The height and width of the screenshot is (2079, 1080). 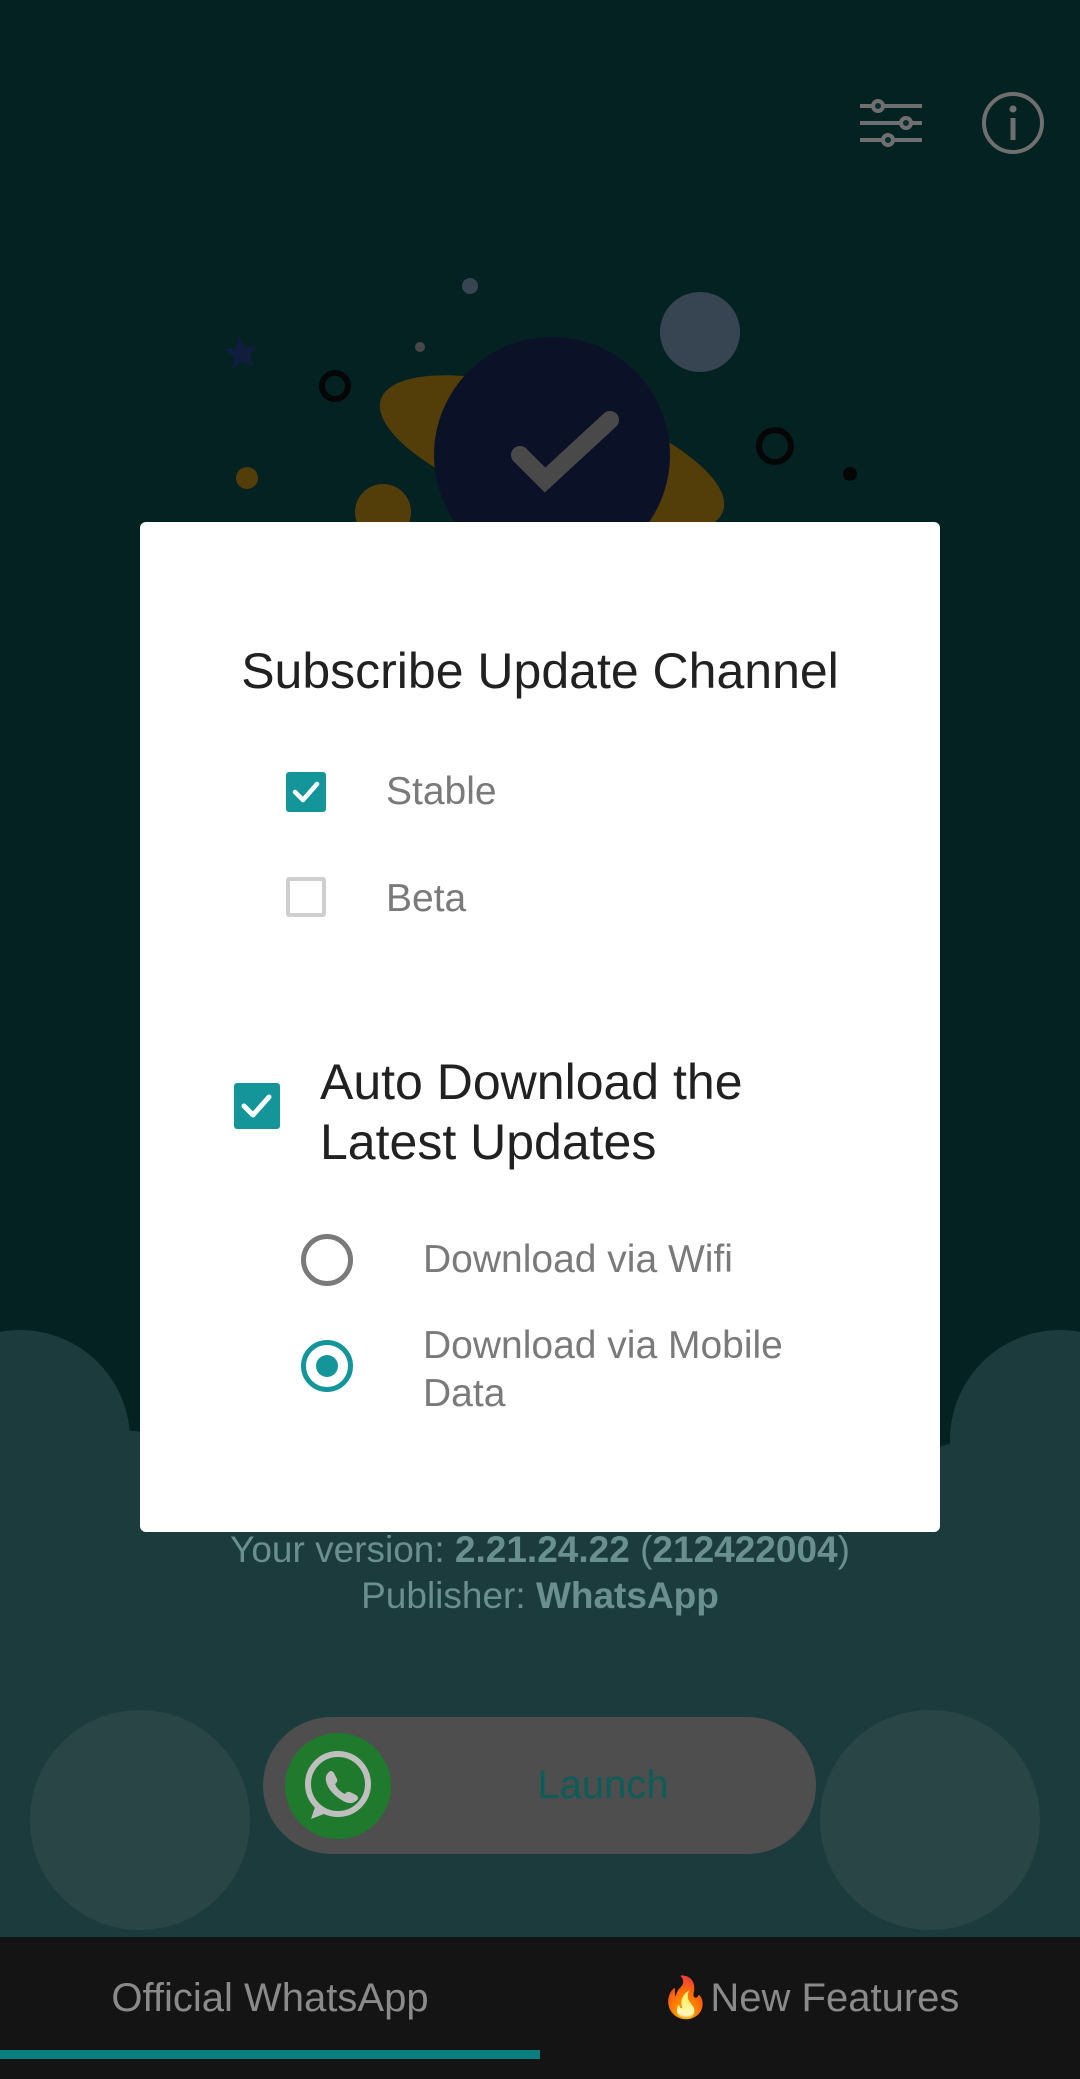 I want to click on stable-checkbox, so click(x=306, y=792).